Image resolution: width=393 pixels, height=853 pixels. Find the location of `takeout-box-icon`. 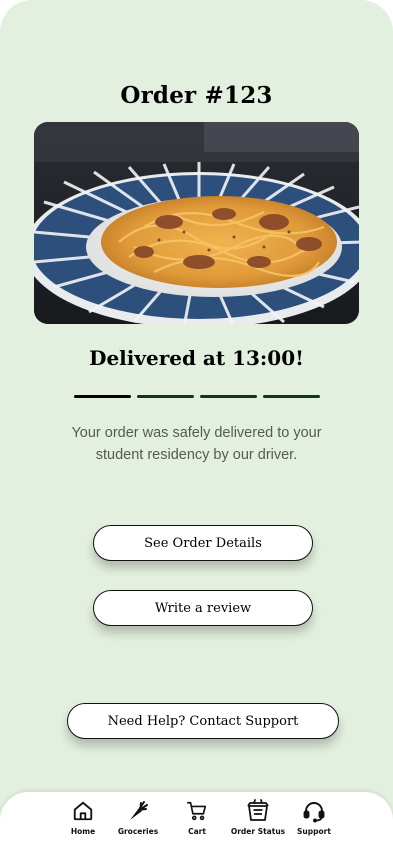

takeout-box-icon is located at coordinates (258, 811).